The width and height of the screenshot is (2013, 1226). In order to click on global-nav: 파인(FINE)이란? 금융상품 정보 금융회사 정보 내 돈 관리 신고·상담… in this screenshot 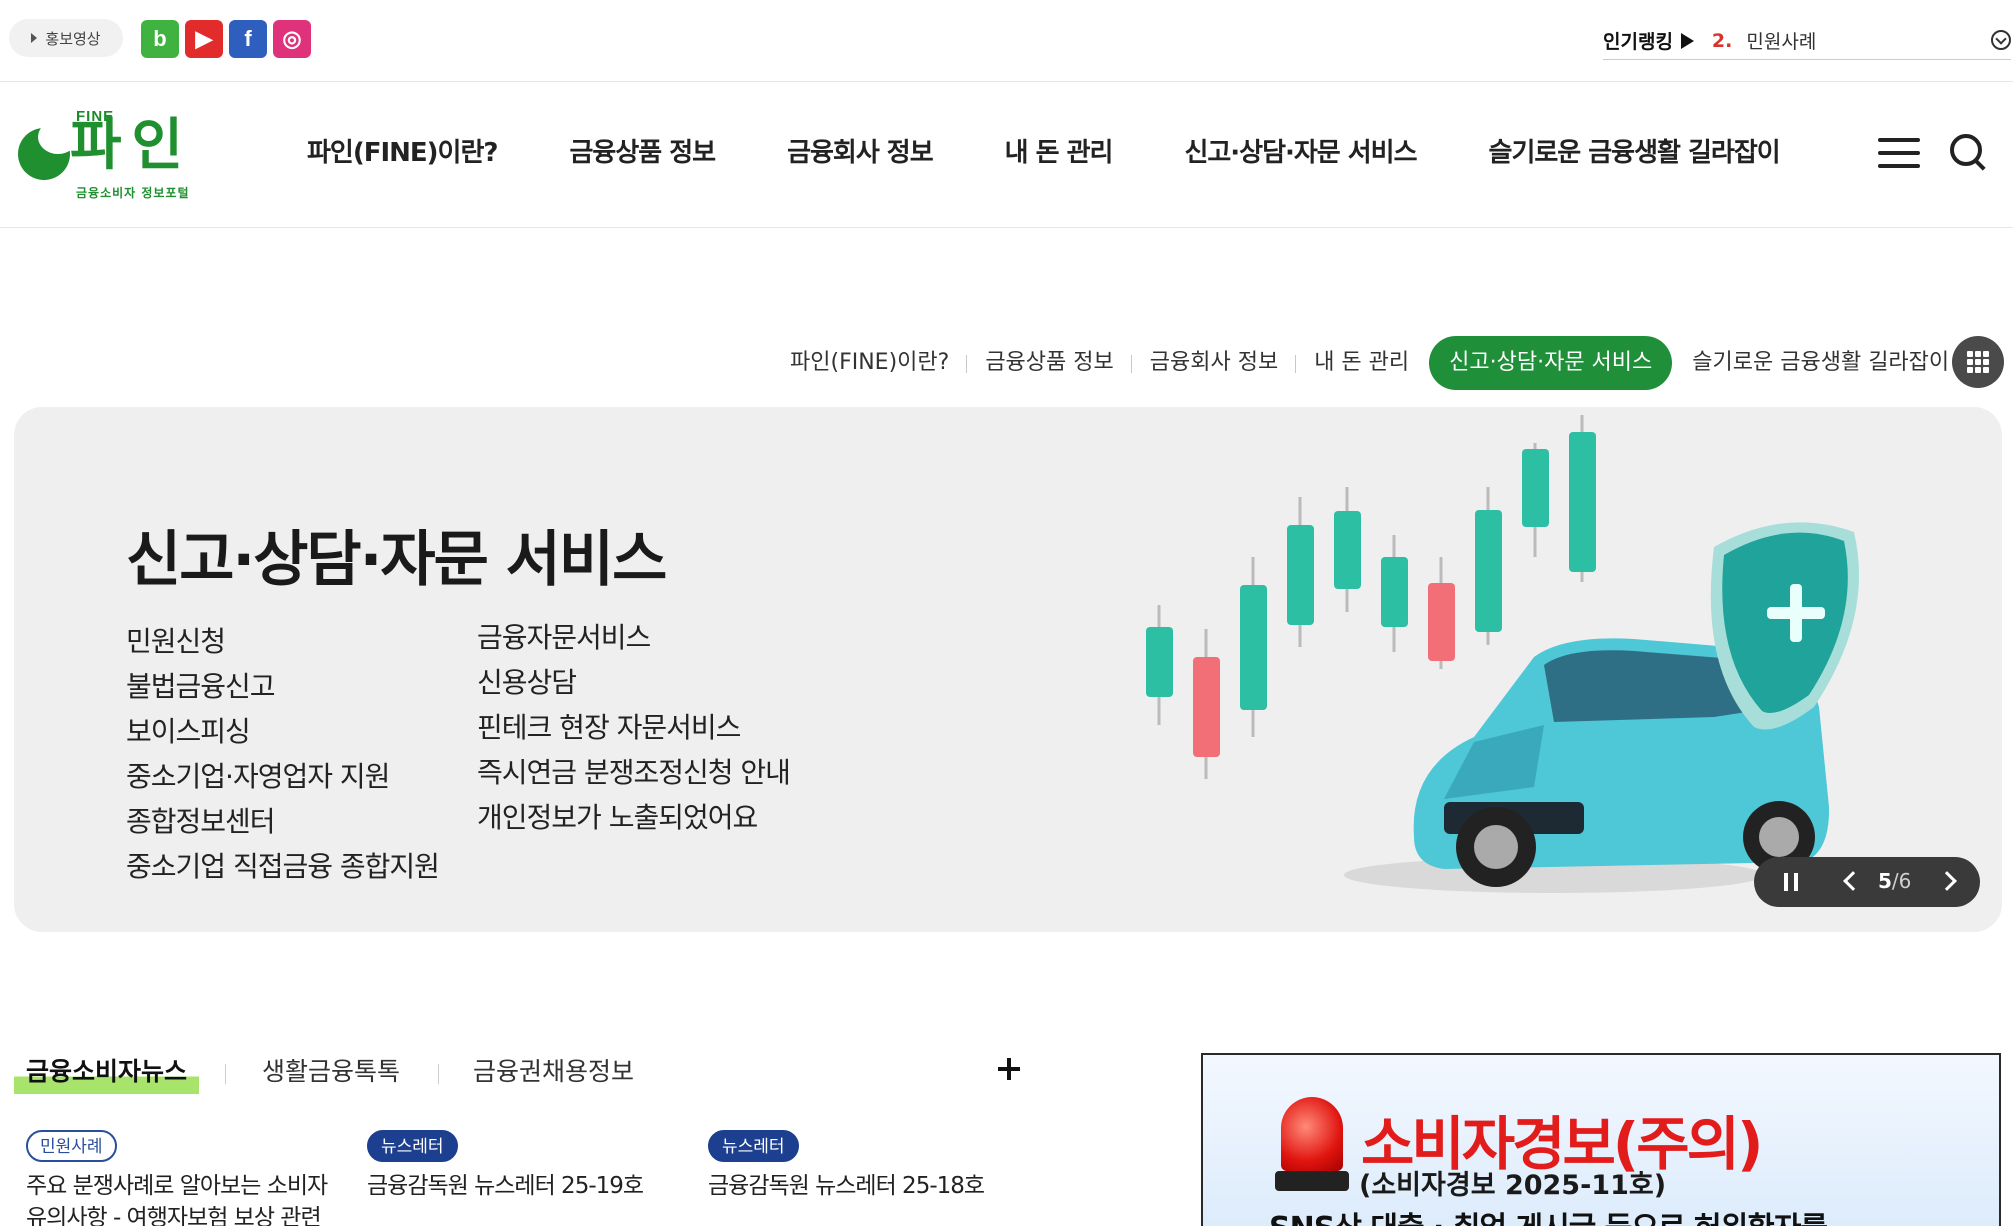, I will do `click(1044, 150)`.